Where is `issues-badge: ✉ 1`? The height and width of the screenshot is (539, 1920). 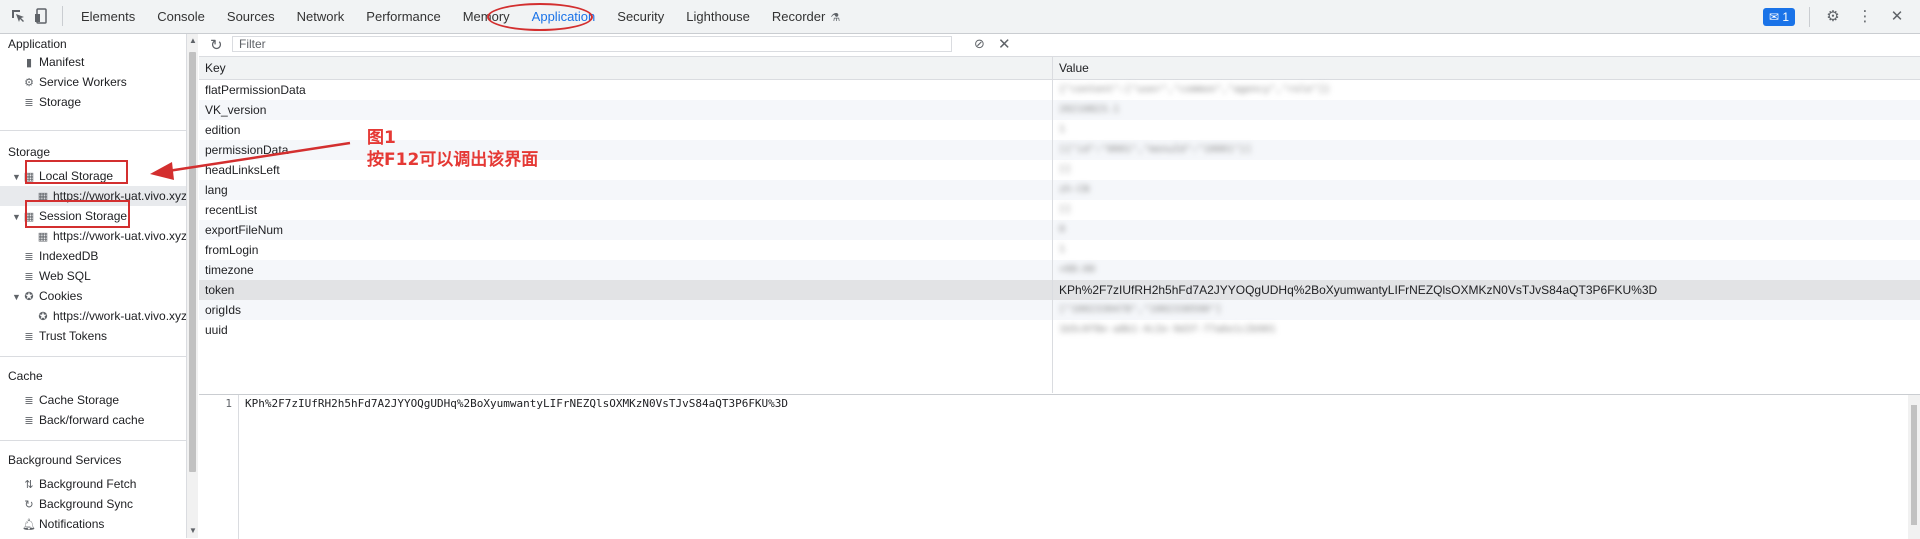 issues-badge: ✉ 1 is located at coordinates (1778, 17).